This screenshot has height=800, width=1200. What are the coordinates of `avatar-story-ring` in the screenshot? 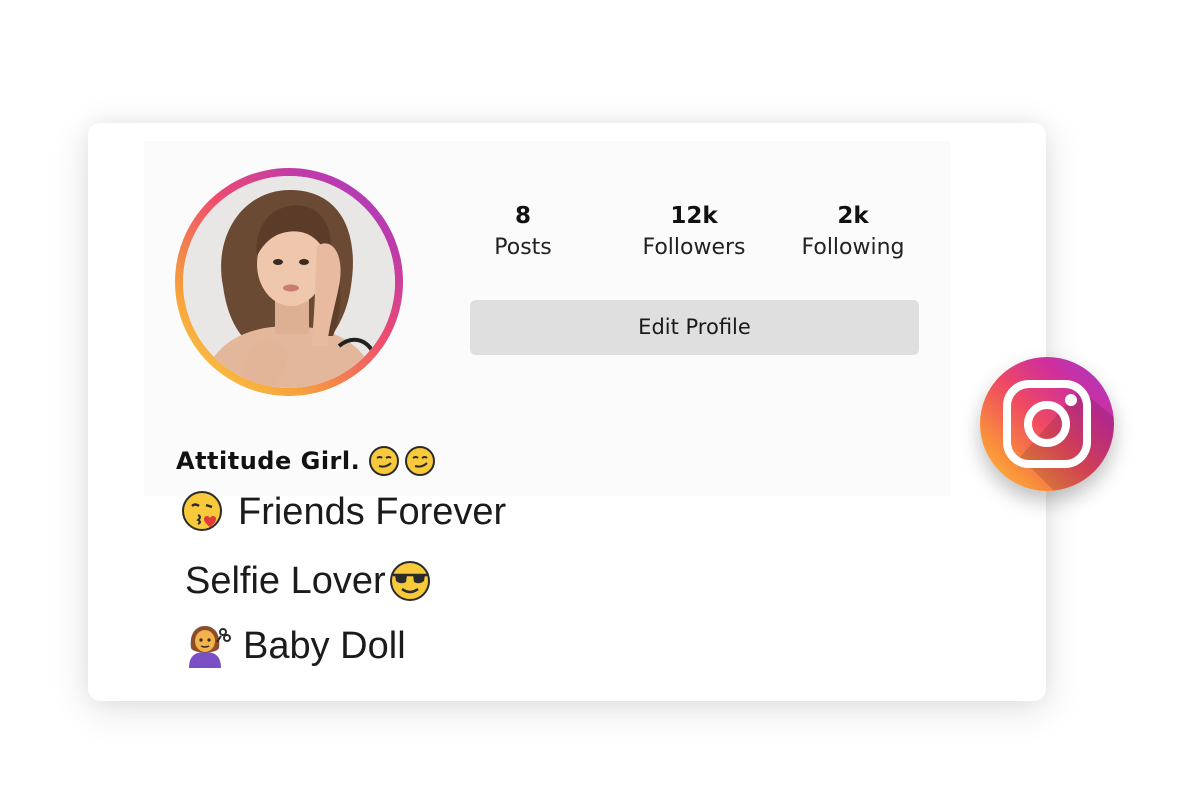 It's located at (289, 282).